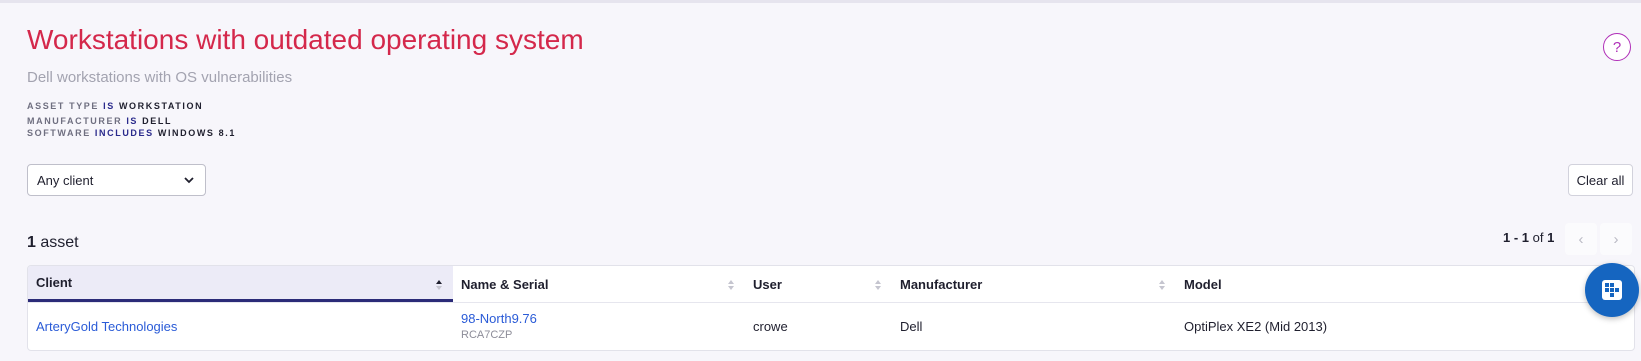  I want to click on chat-widget-icon, so click(1612, 290).